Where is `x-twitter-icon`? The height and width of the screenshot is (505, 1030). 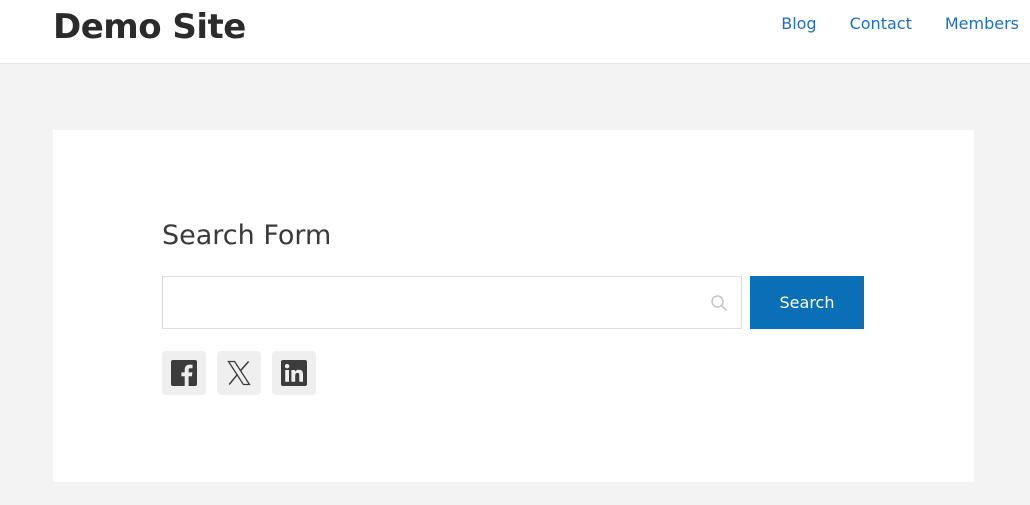 x-twitter-icon is located at coordinates (239, 373).